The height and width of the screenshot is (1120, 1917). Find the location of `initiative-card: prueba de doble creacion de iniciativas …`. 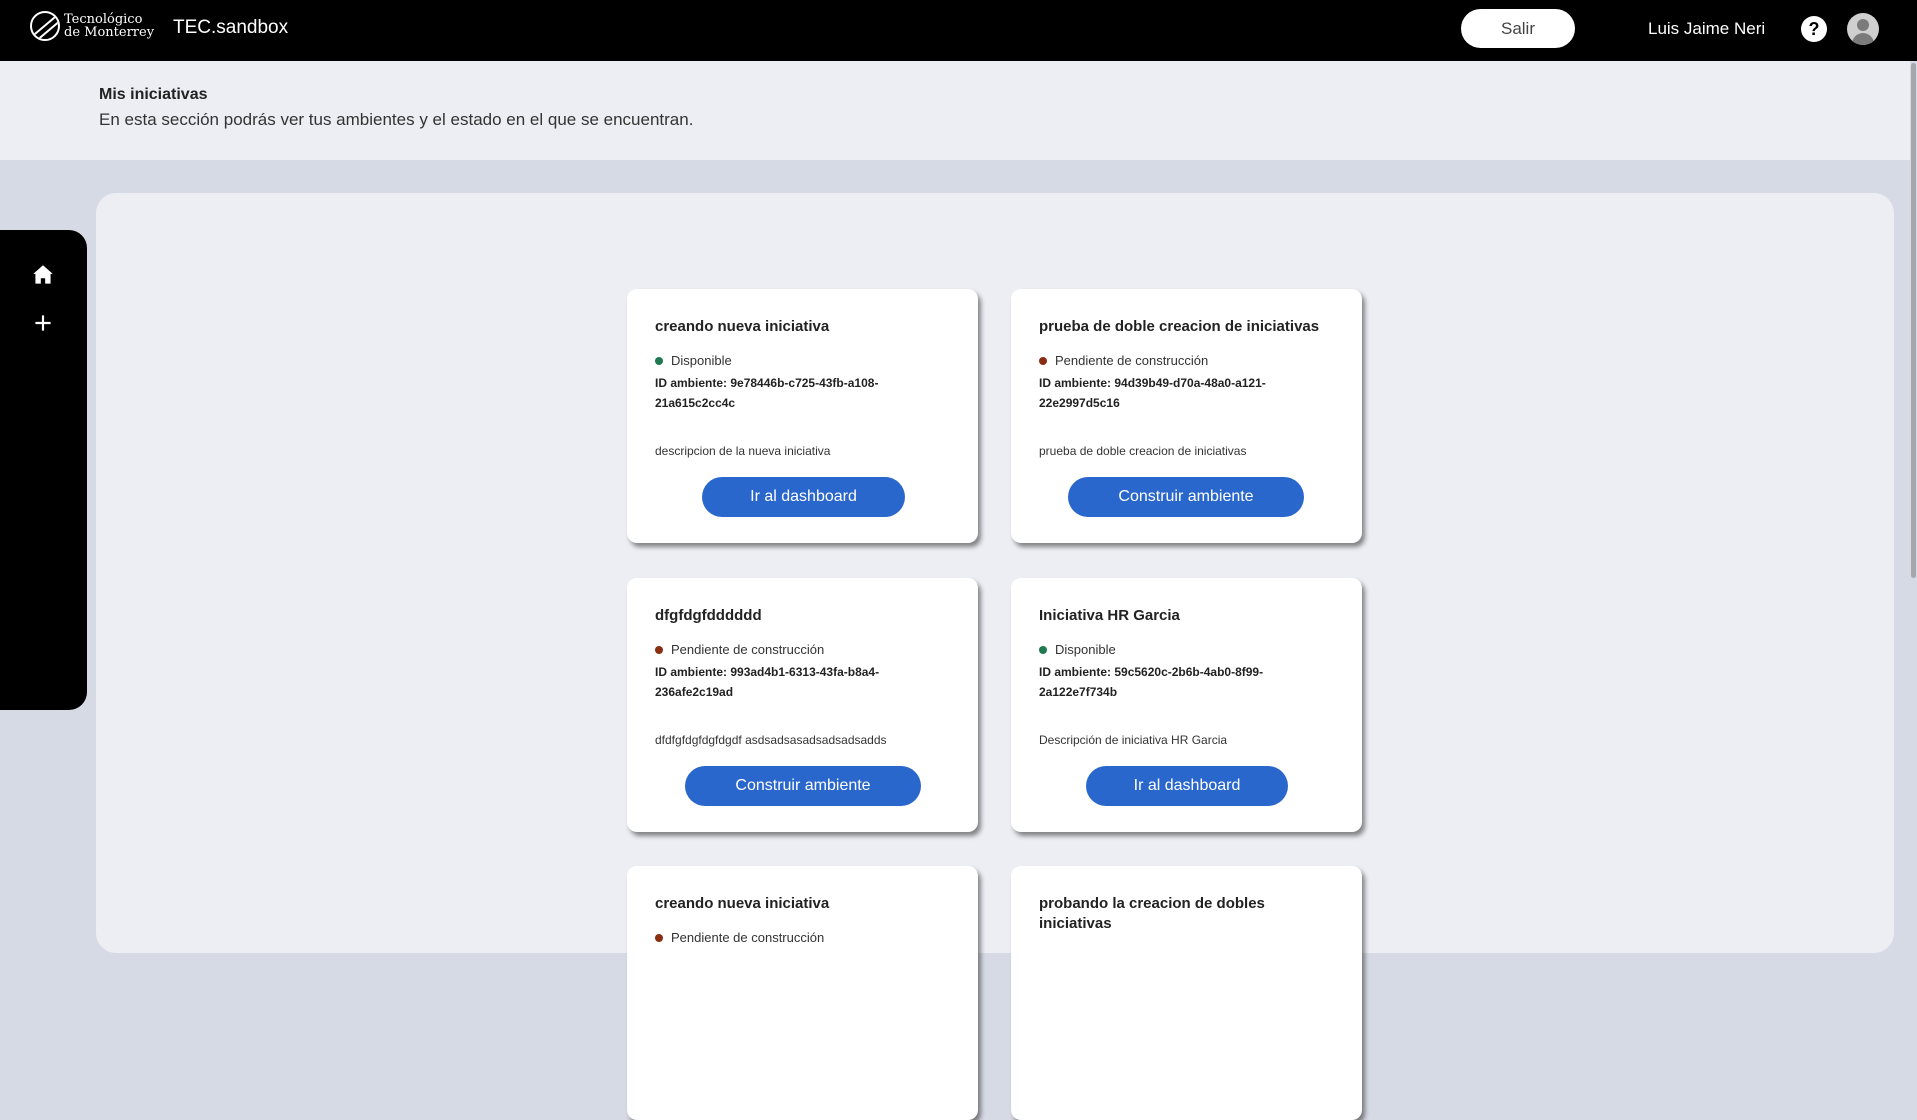

initiative-card: prueba de doble creacion de iniciativas … is located at coordinates (1186, 416).